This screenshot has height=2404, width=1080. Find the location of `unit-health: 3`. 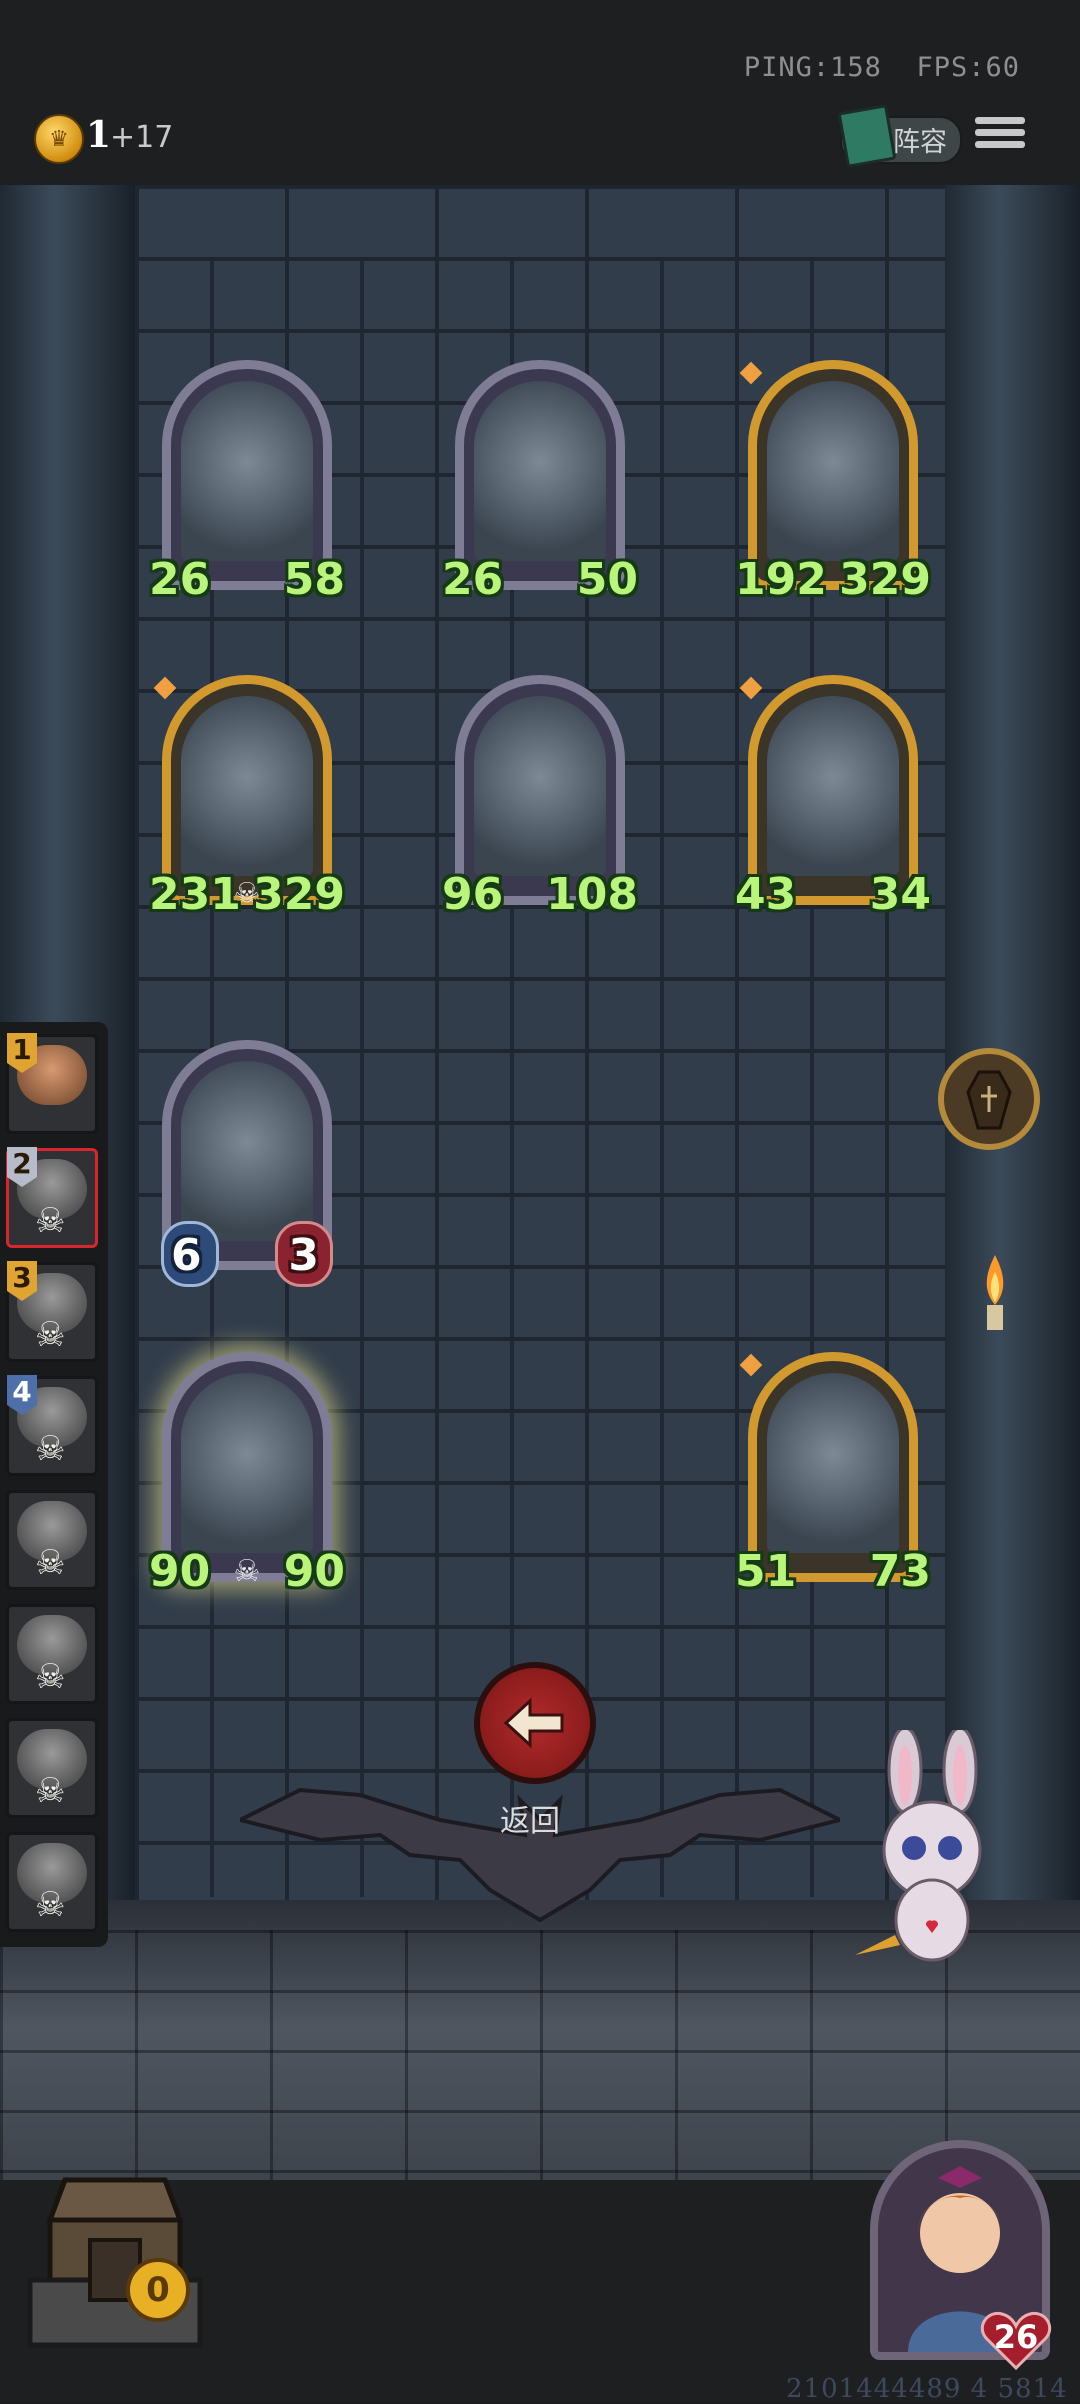

unit-health: 3 is located at coordinates (303, 1255).